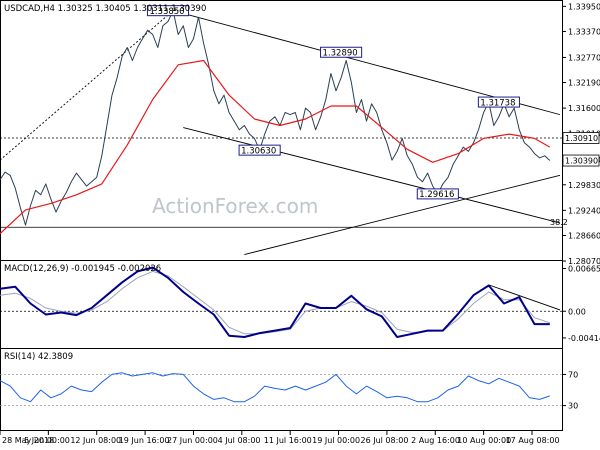 This screenshot has height=450, width=600. I want to click on price-ytick-label: 1.28660, so click(584, 235).